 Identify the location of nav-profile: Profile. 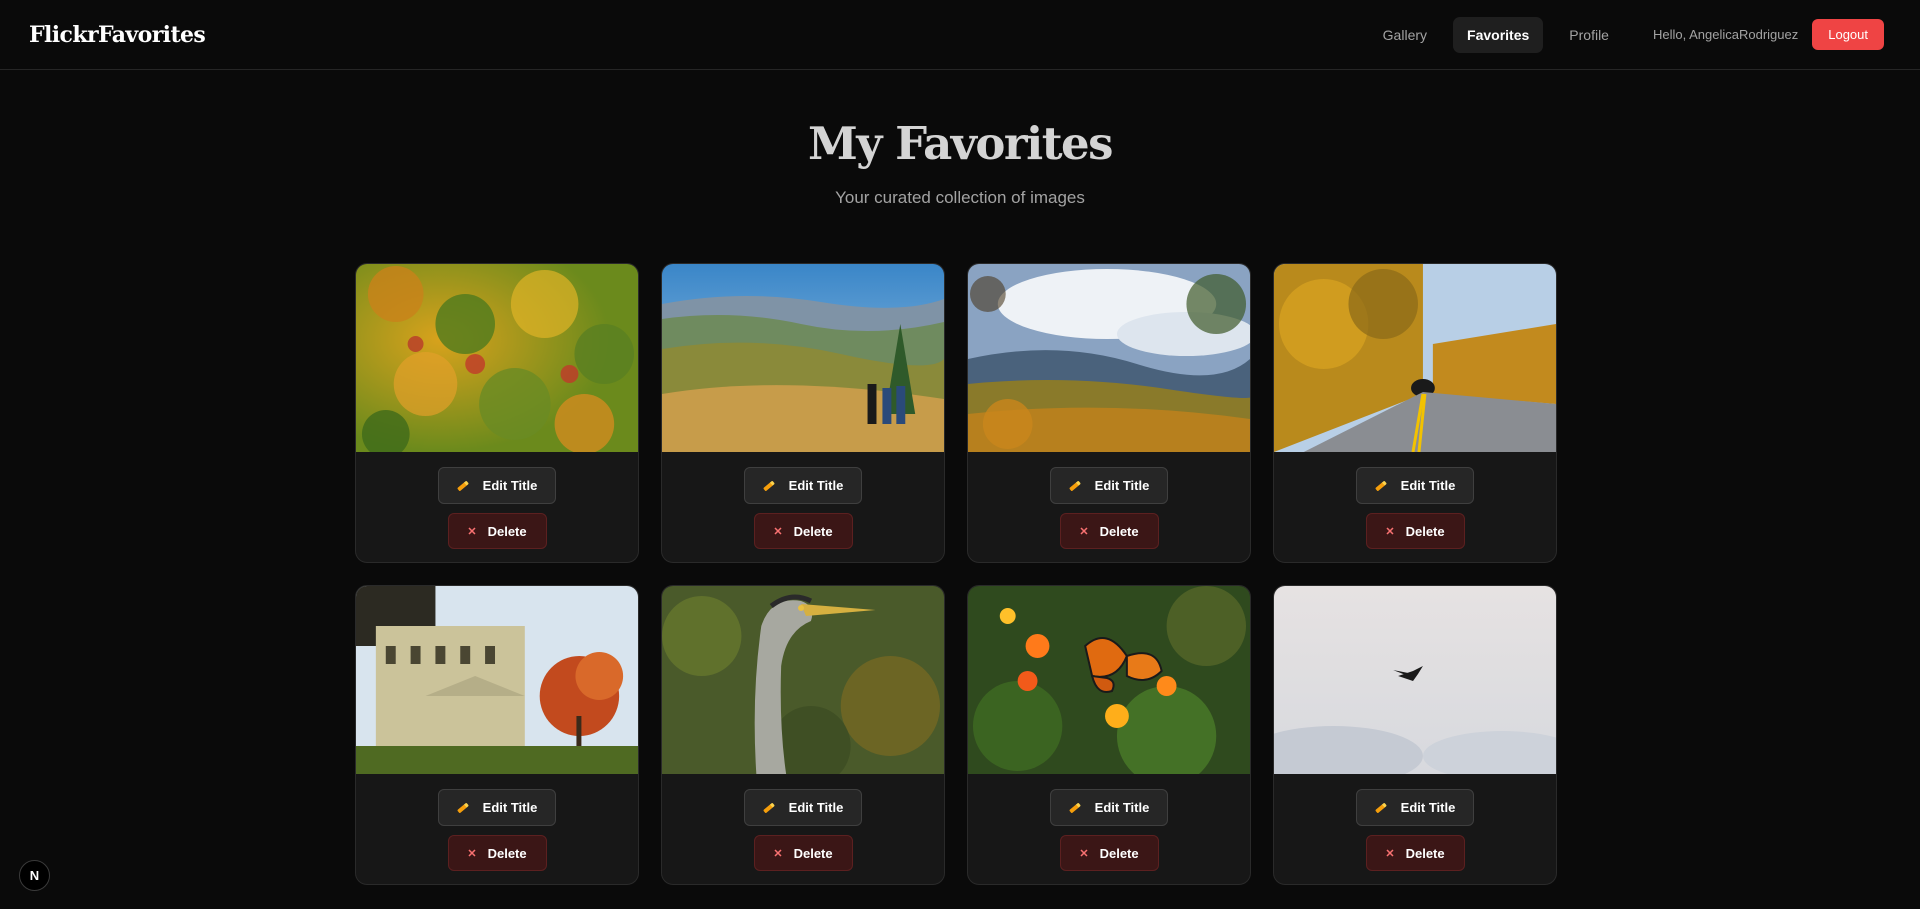
(1589, 35).